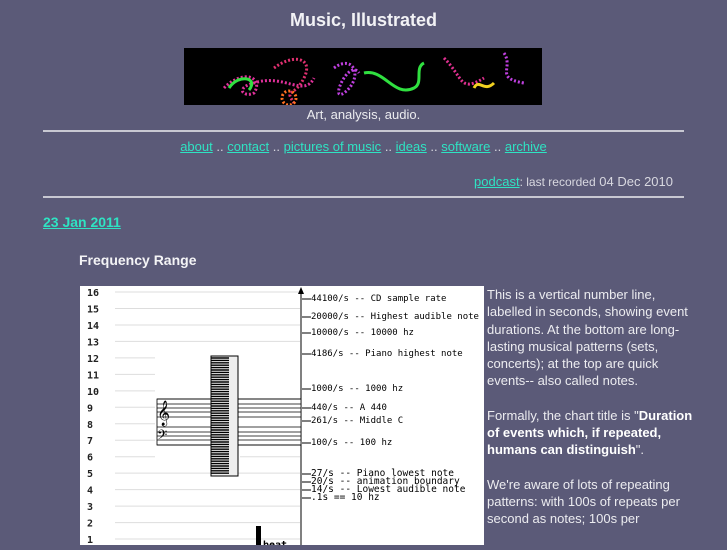  What do you see at coordinates (363, 114) in the screenshot?
I see `tagline: Art, analysis, audio.` at bounding box center [363, 114].